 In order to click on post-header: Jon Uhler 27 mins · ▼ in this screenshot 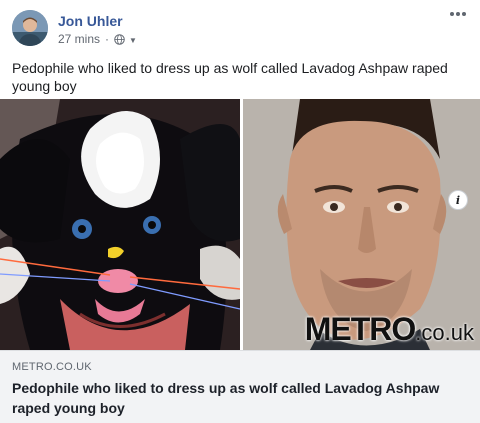, I will do `click(240, 27)`.